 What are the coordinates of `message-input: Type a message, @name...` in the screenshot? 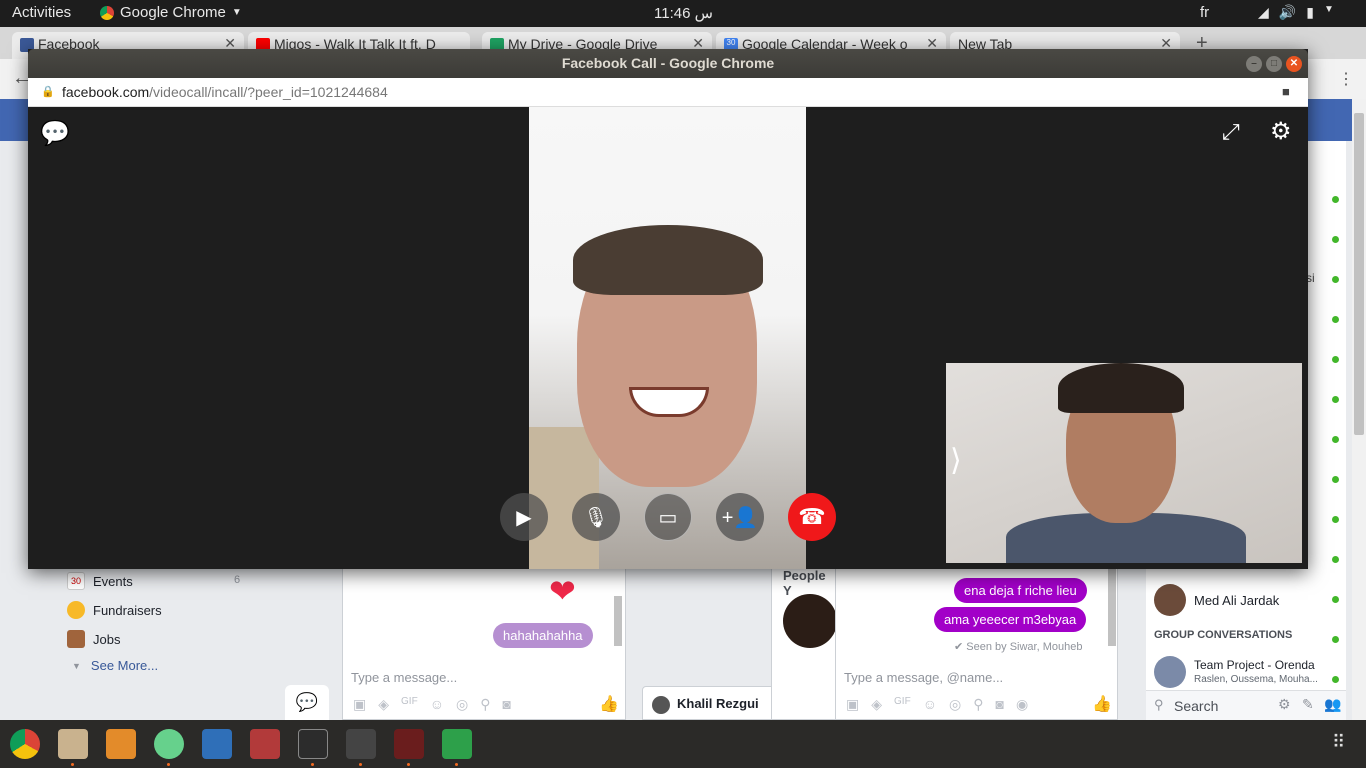 It's located at (923, 677).